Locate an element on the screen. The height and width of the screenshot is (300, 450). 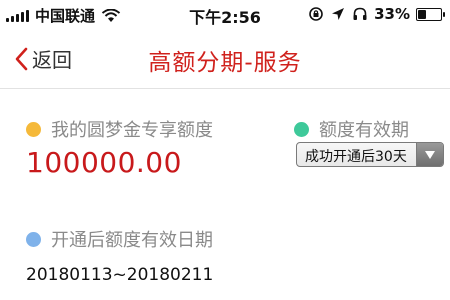
effective-label-row: 开通后额度有效日期 is located at coordinates (119, 239).